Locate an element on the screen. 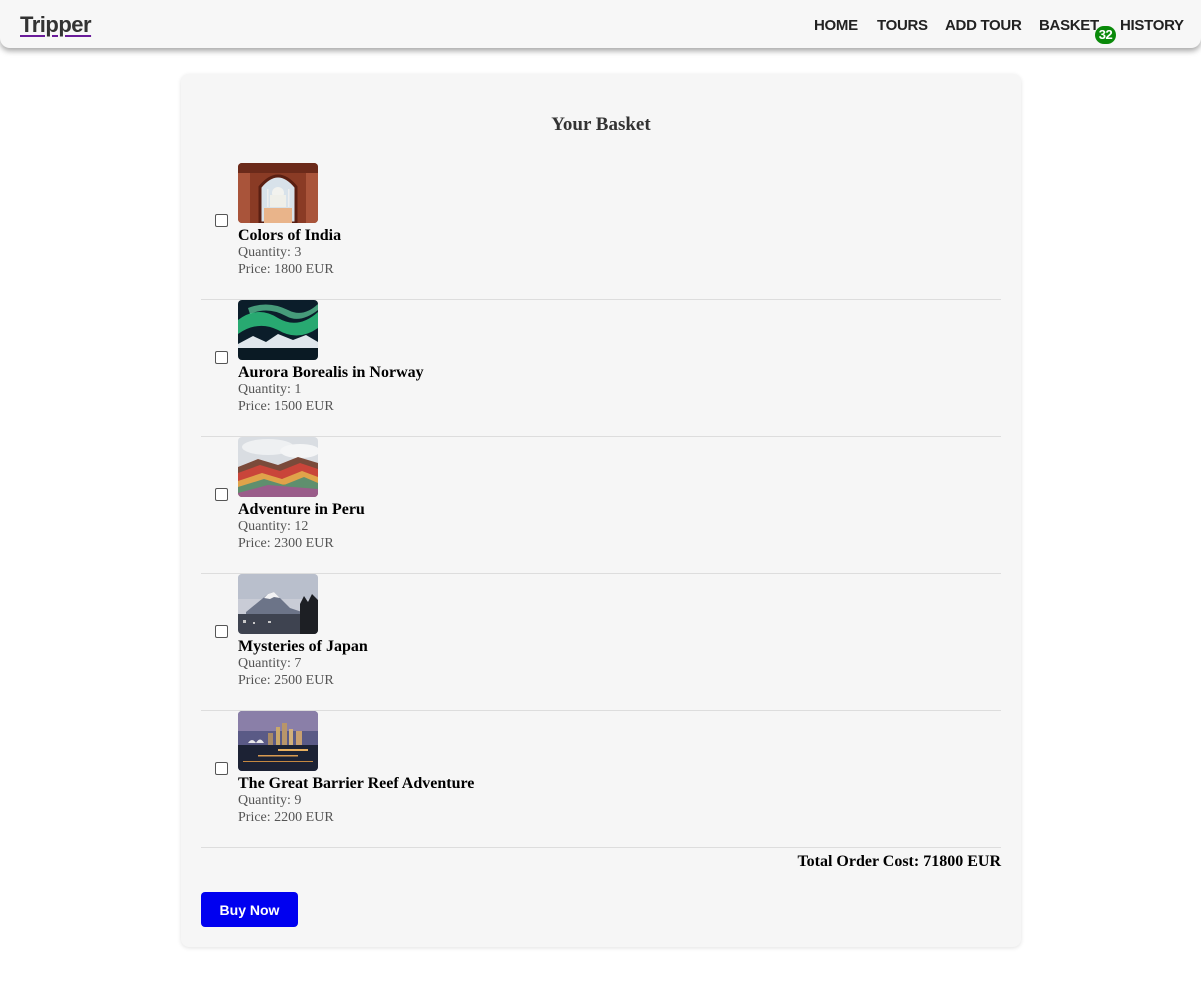 This screenshot has height=996, width=1201. price-value: 2500 EUR is located at coordinates (304, 680).